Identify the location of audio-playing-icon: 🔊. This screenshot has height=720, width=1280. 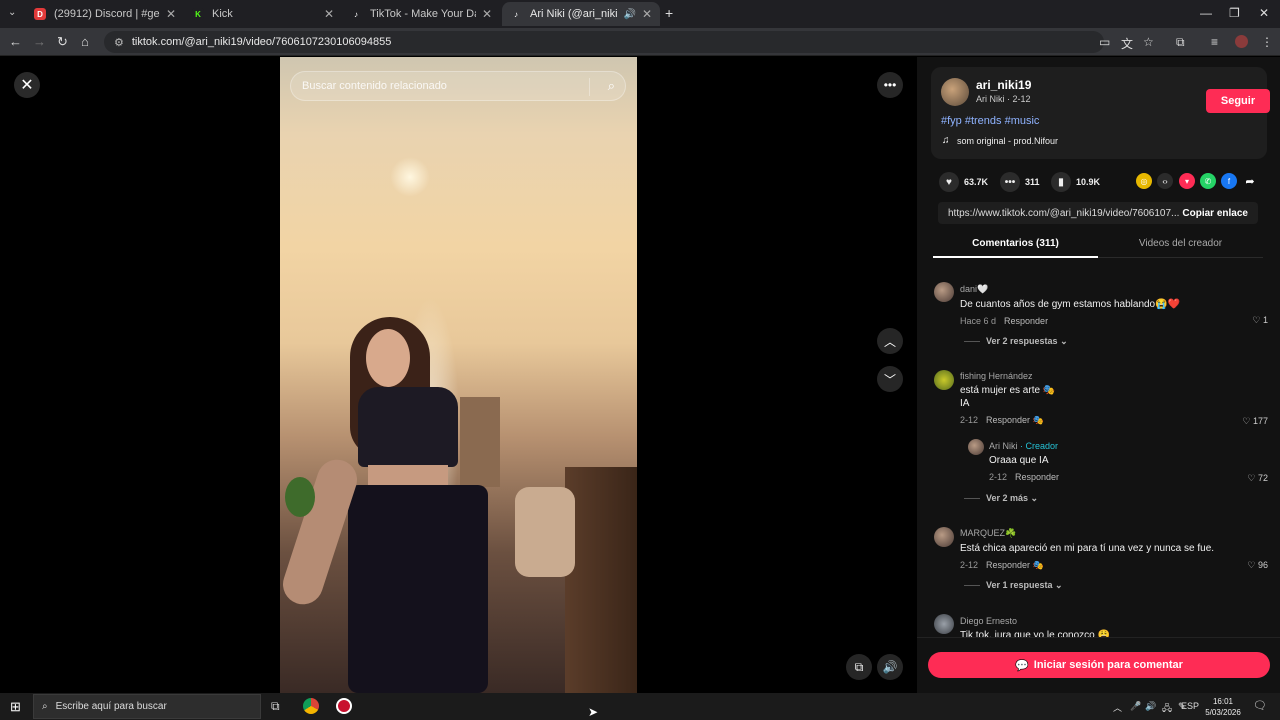
(629, 14).